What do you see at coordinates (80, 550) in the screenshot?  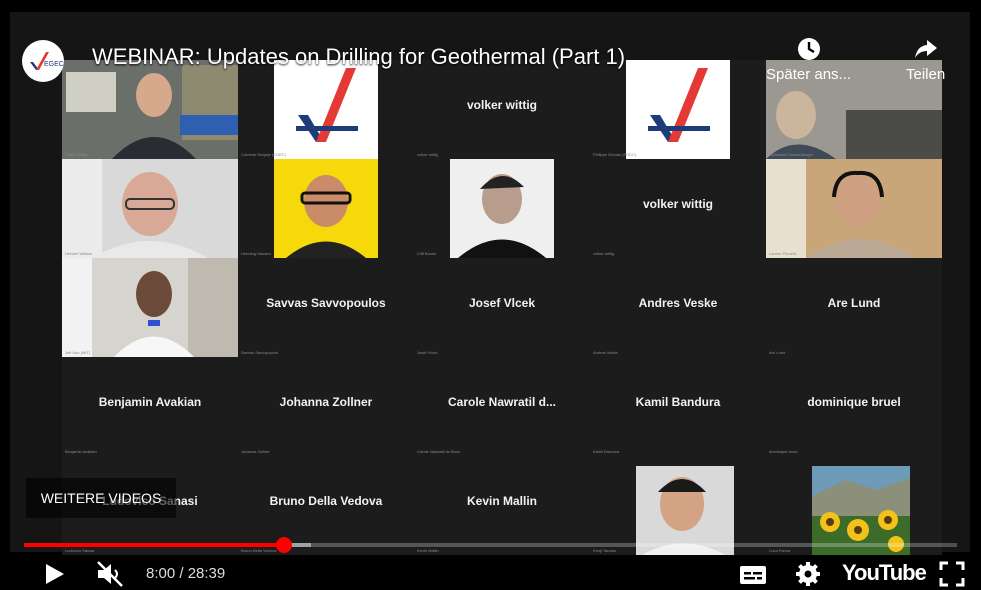 I see `participant-caption: Ludovico Sanasi` at bounding box center [80, 550].